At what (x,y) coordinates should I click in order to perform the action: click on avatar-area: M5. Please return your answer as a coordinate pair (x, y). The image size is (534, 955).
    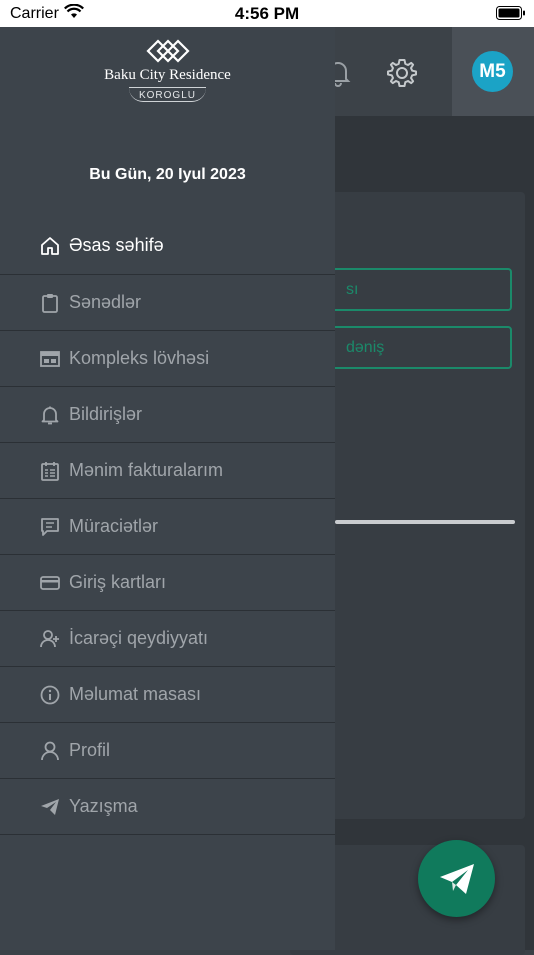
    Looking at the image, I should click on (493, 71).